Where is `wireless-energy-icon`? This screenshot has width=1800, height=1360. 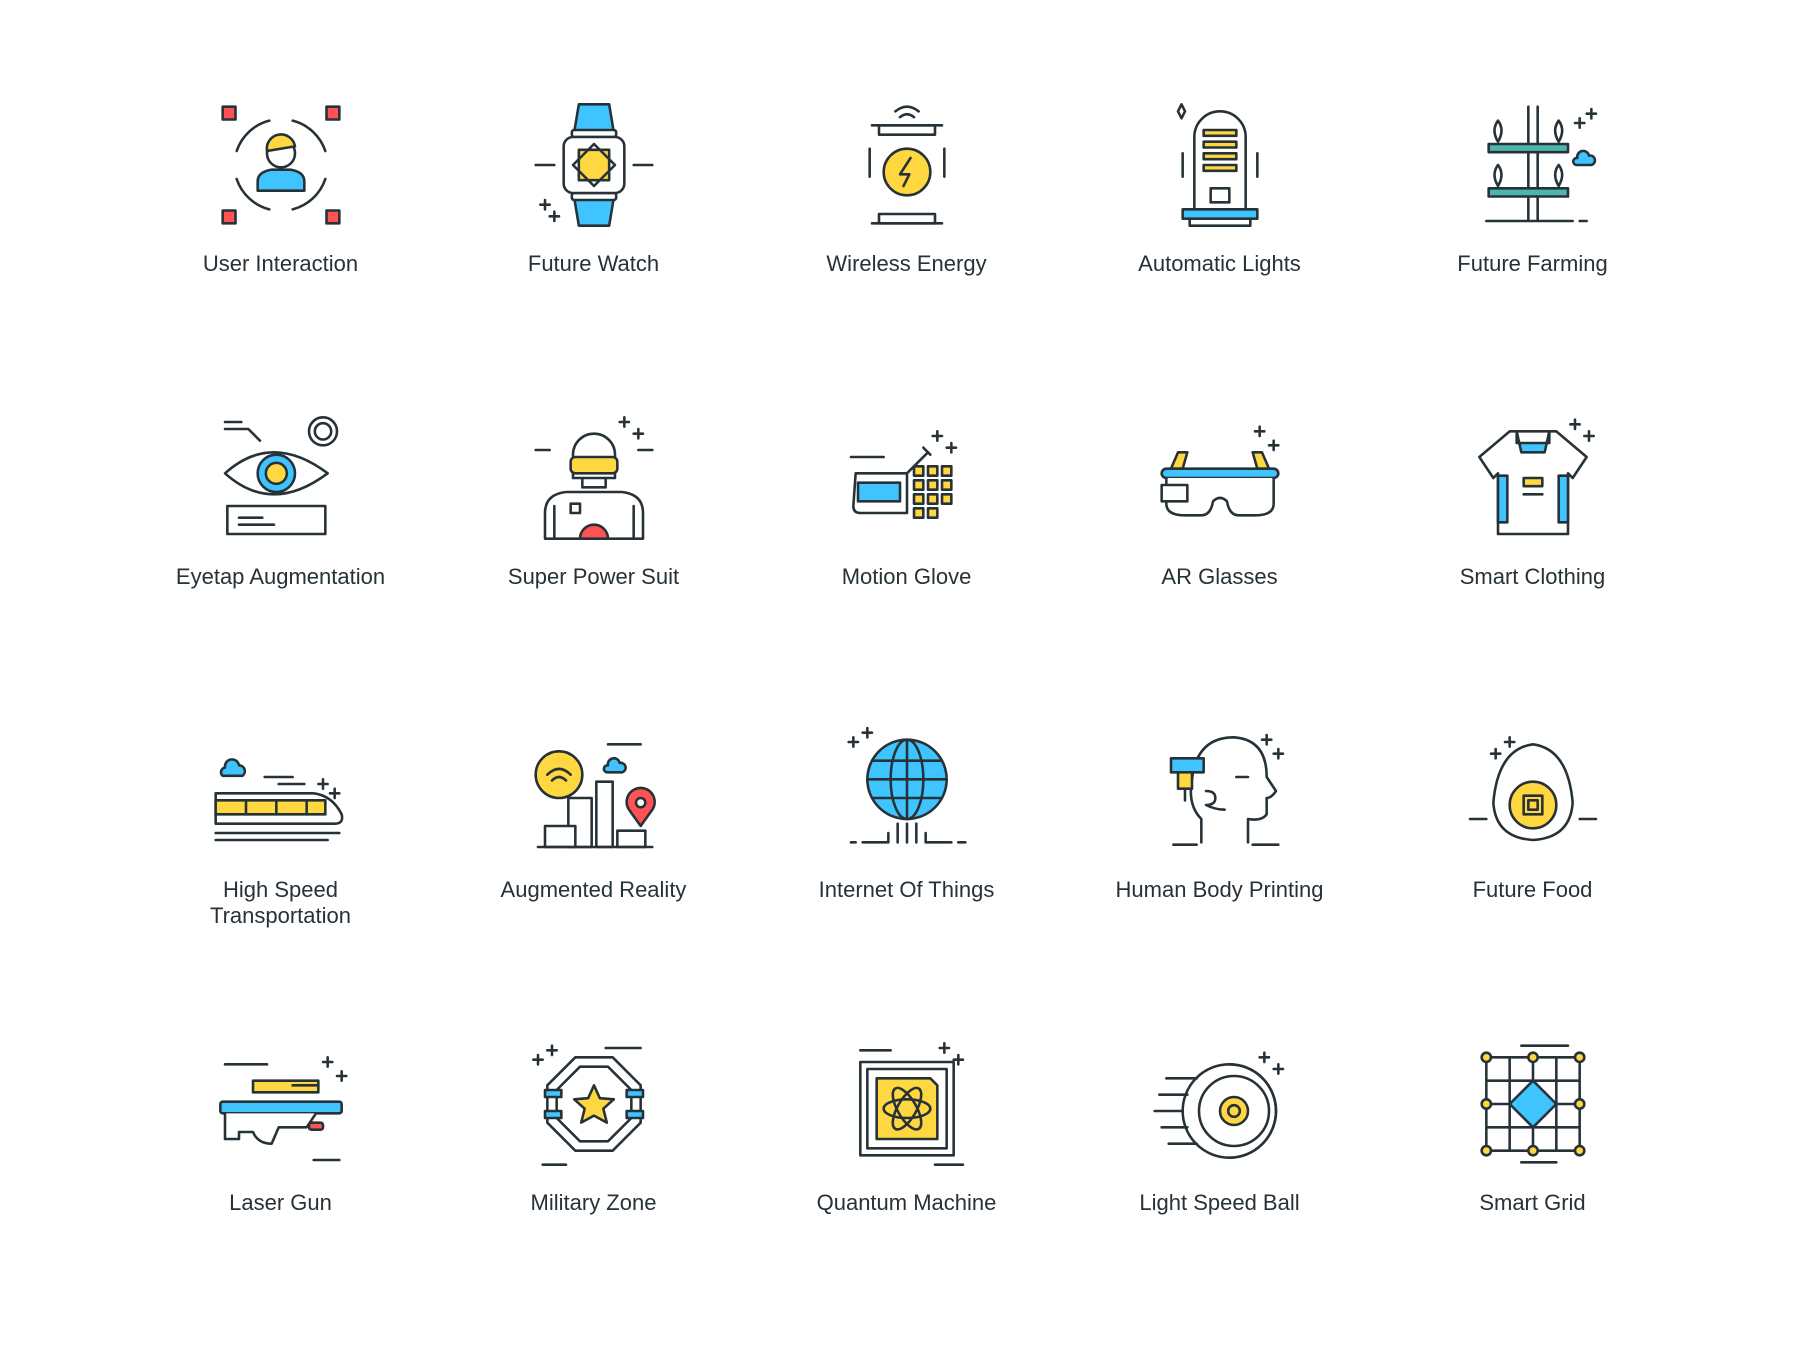
wireless-energy-icon is located at coordinates (906, 165).